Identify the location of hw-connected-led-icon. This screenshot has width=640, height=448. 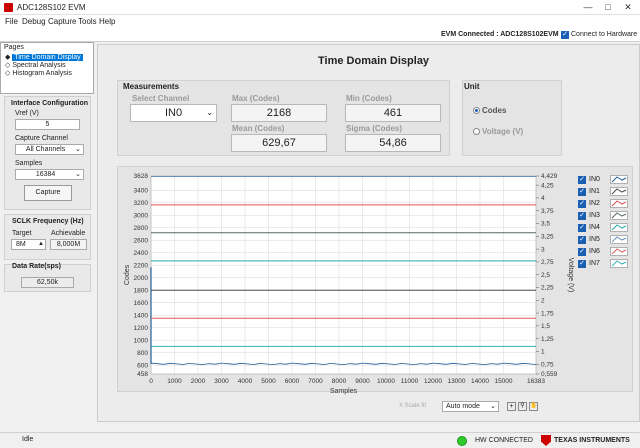
(462, 441).